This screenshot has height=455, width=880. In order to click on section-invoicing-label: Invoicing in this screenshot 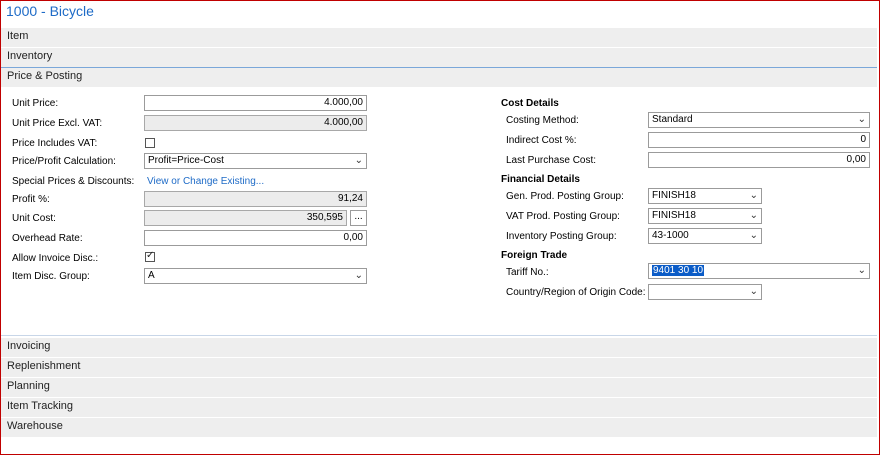, I will do `click(29, 346)`.